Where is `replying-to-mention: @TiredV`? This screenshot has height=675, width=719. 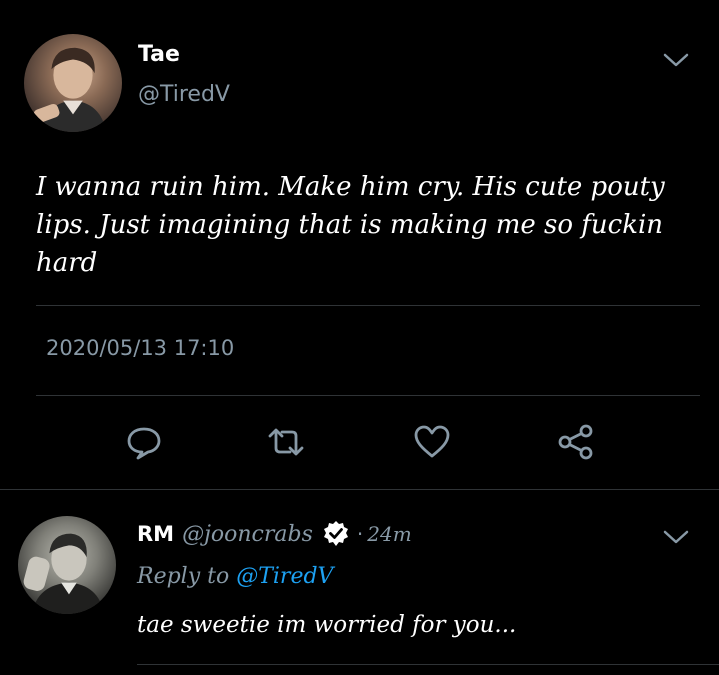 replying-to-mention: @TiredV is located at coordinates (284, 576).